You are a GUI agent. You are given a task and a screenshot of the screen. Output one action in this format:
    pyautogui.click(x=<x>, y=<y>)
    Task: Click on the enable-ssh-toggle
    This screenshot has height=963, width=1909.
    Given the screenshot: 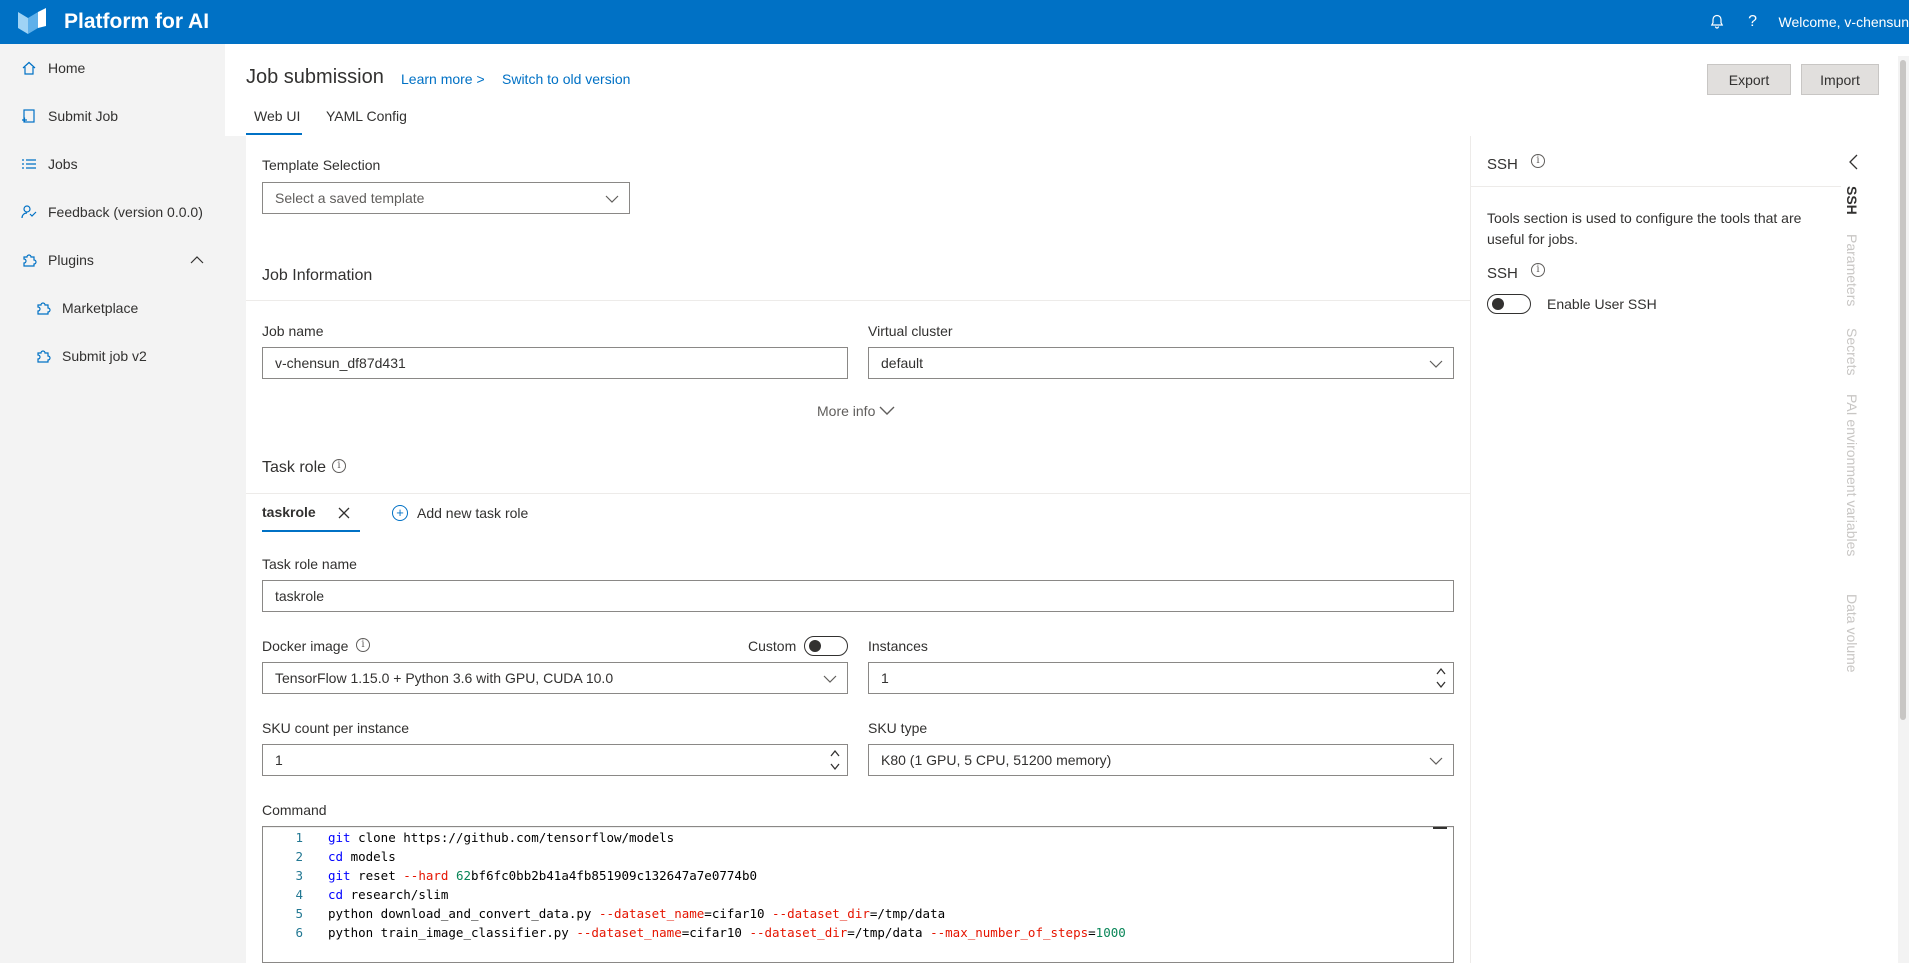 What is the action you would take?
    pyautogui.click(x=1509, y=304)
    